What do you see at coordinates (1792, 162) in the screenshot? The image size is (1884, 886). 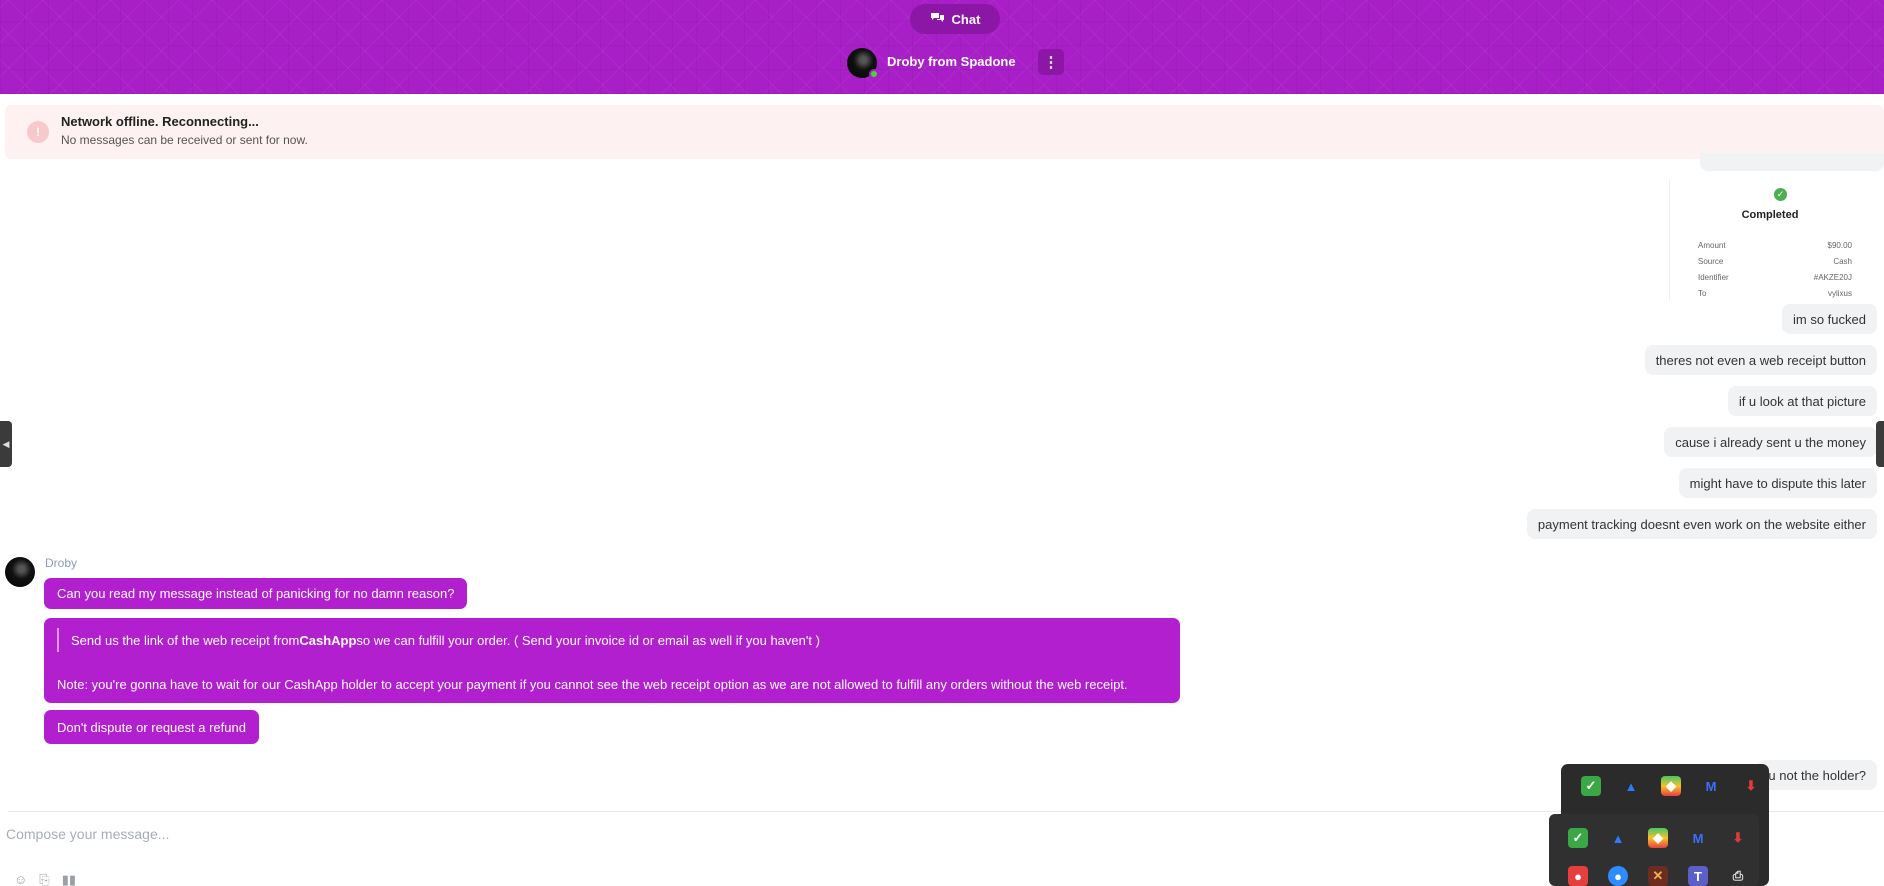 I see `partial-message-bubble` at bounding box center [1792, 162].